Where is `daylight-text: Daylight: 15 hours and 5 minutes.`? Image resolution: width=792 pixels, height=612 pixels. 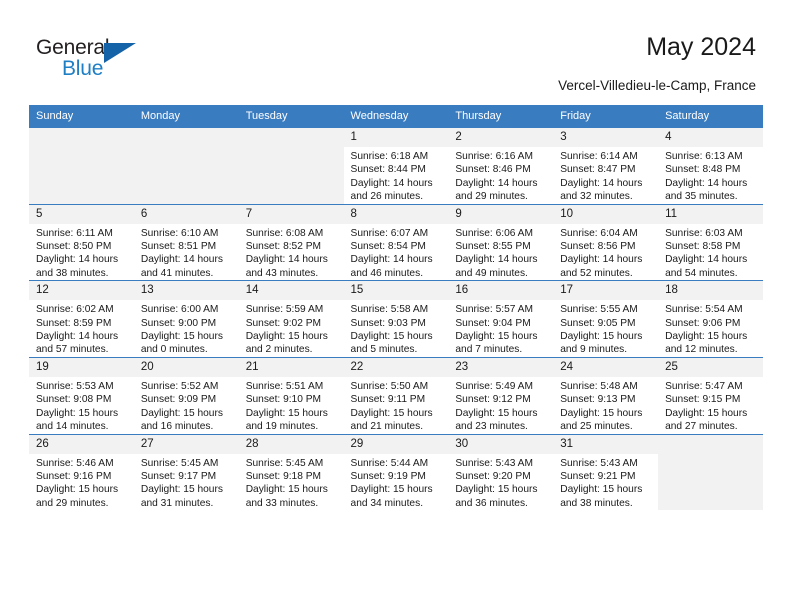
daylight-text: Daylight: 15 hours and 5 minutes. is located at coordinates (391, 343).